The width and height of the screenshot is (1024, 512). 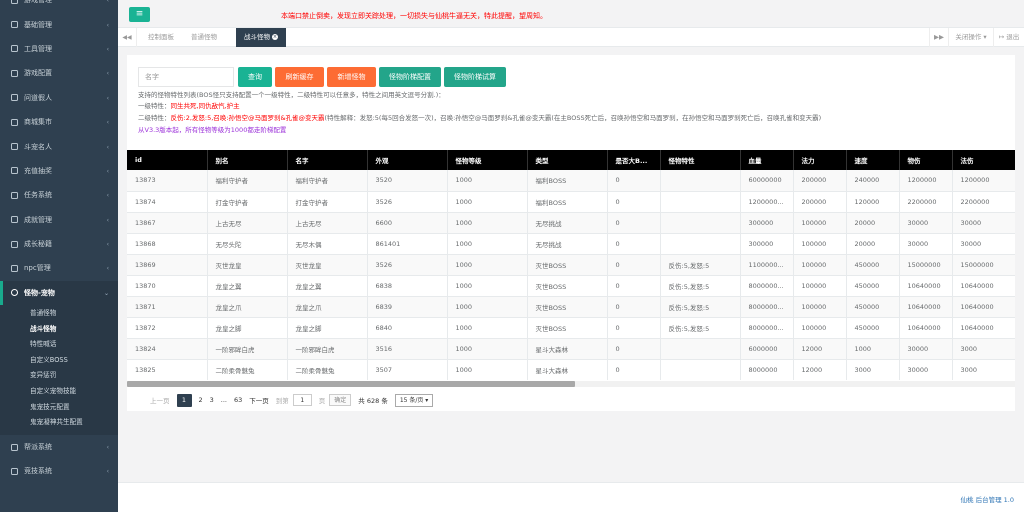 I want to click on sidebar-item-items_top-4: 问道假人 ‹, so click(x=59, y=98).